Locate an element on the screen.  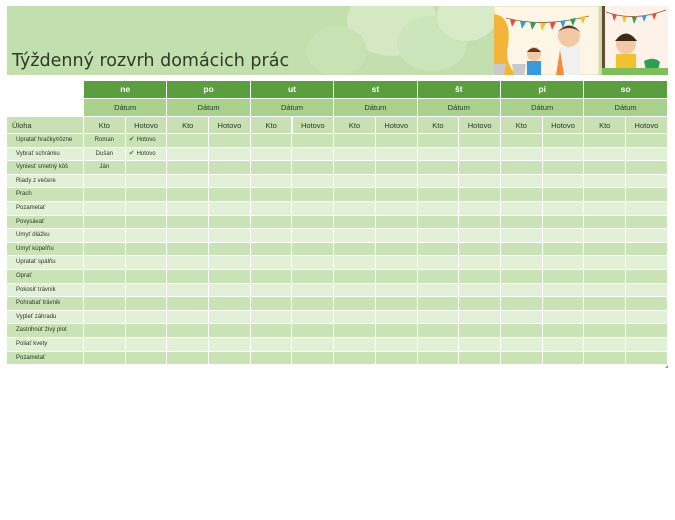
done-cell: ✔ Hotovo is located at coordinates (147, 154).